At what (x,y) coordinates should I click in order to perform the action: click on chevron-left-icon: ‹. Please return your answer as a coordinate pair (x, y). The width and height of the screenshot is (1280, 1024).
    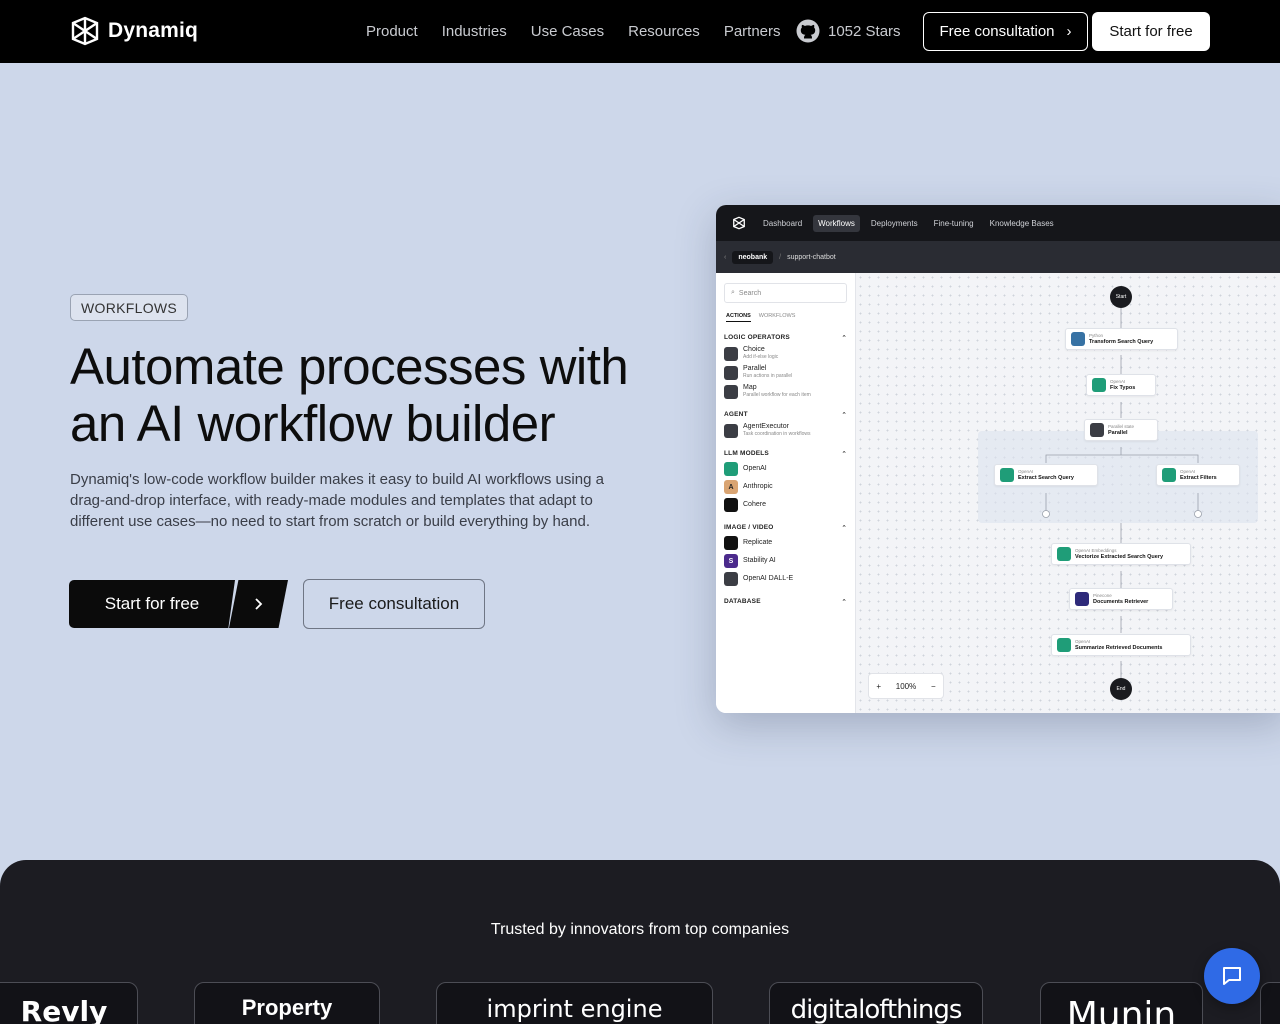
    Looking at the image, I should click on (725, 257).